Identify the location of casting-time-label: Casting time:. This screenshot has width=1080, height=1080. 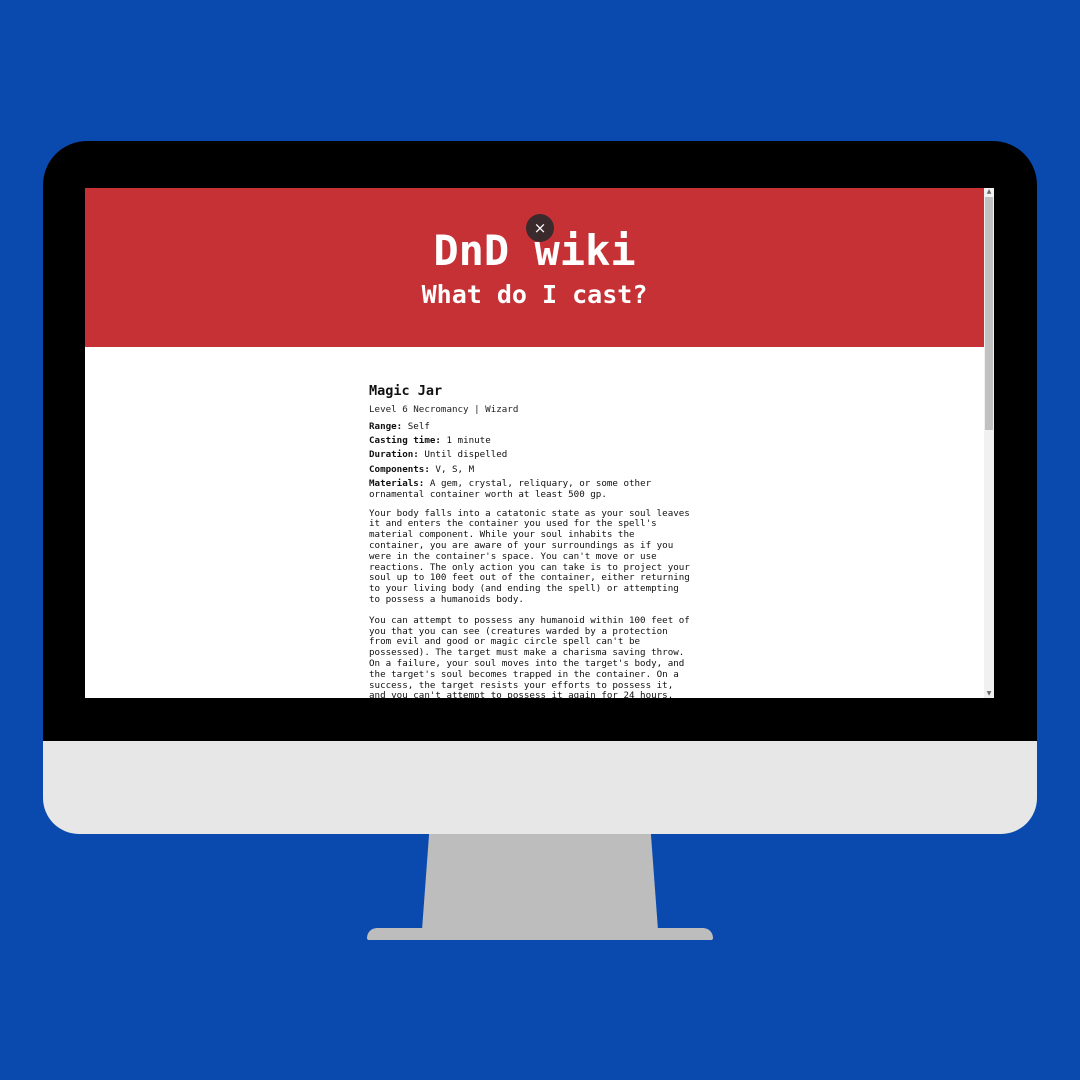
(405, 441).